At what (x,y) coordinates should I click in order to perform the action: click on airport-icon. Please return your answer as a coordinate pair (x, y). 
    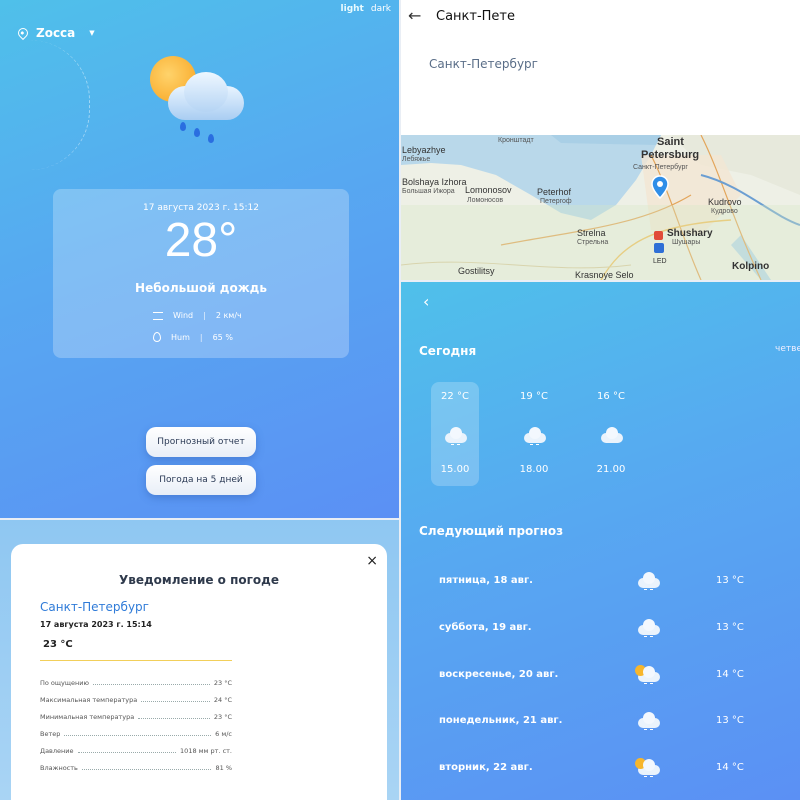
    Looking at the image, I should click on (659, 248).